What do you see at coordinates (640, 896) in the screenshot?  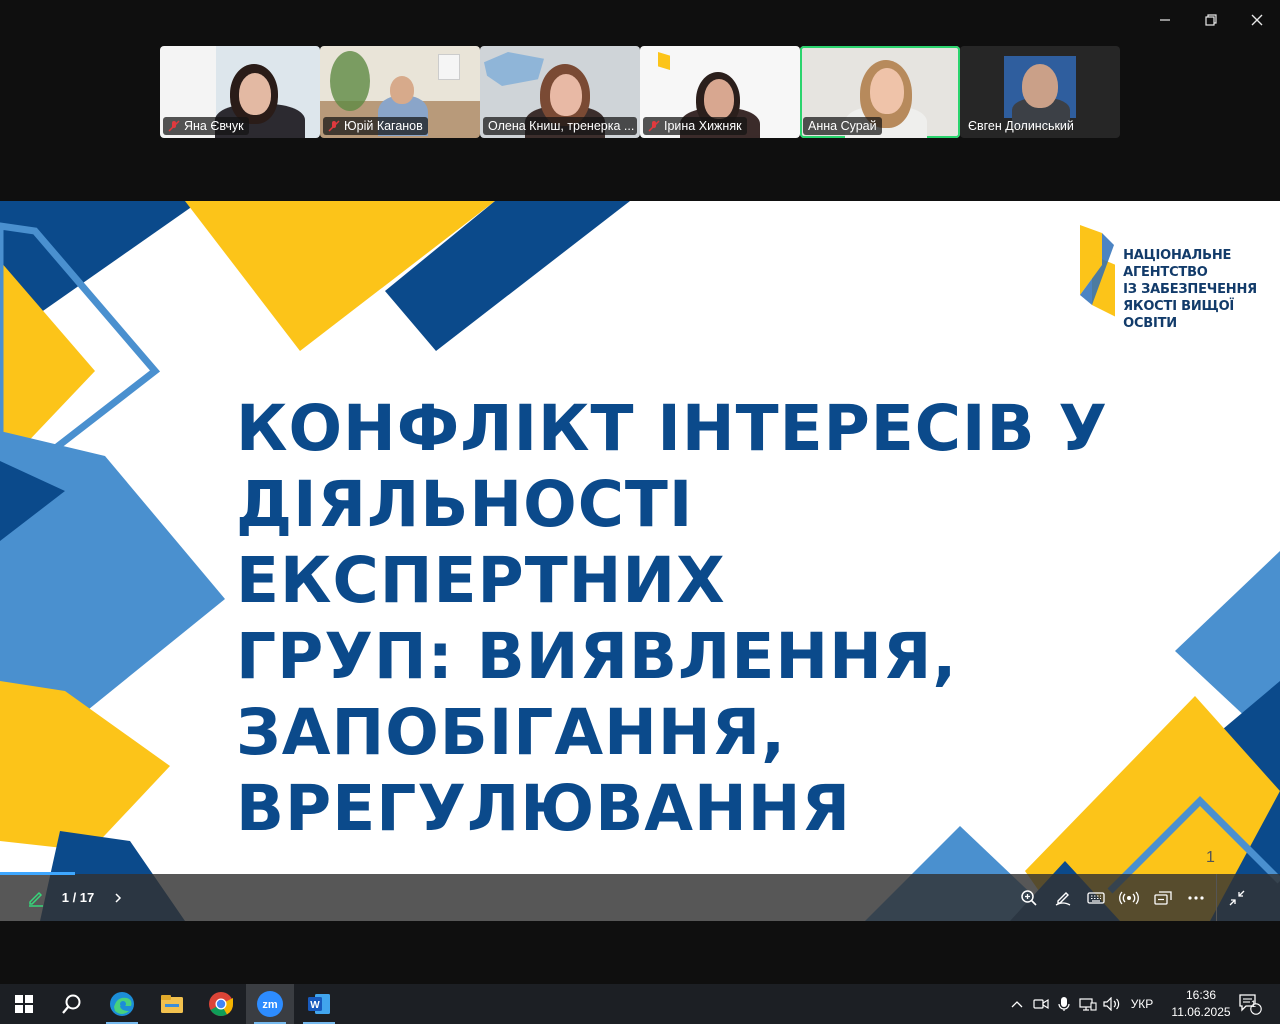 I see `presentation-control-bar: 1 / 17` at bounding box center [640, 896].